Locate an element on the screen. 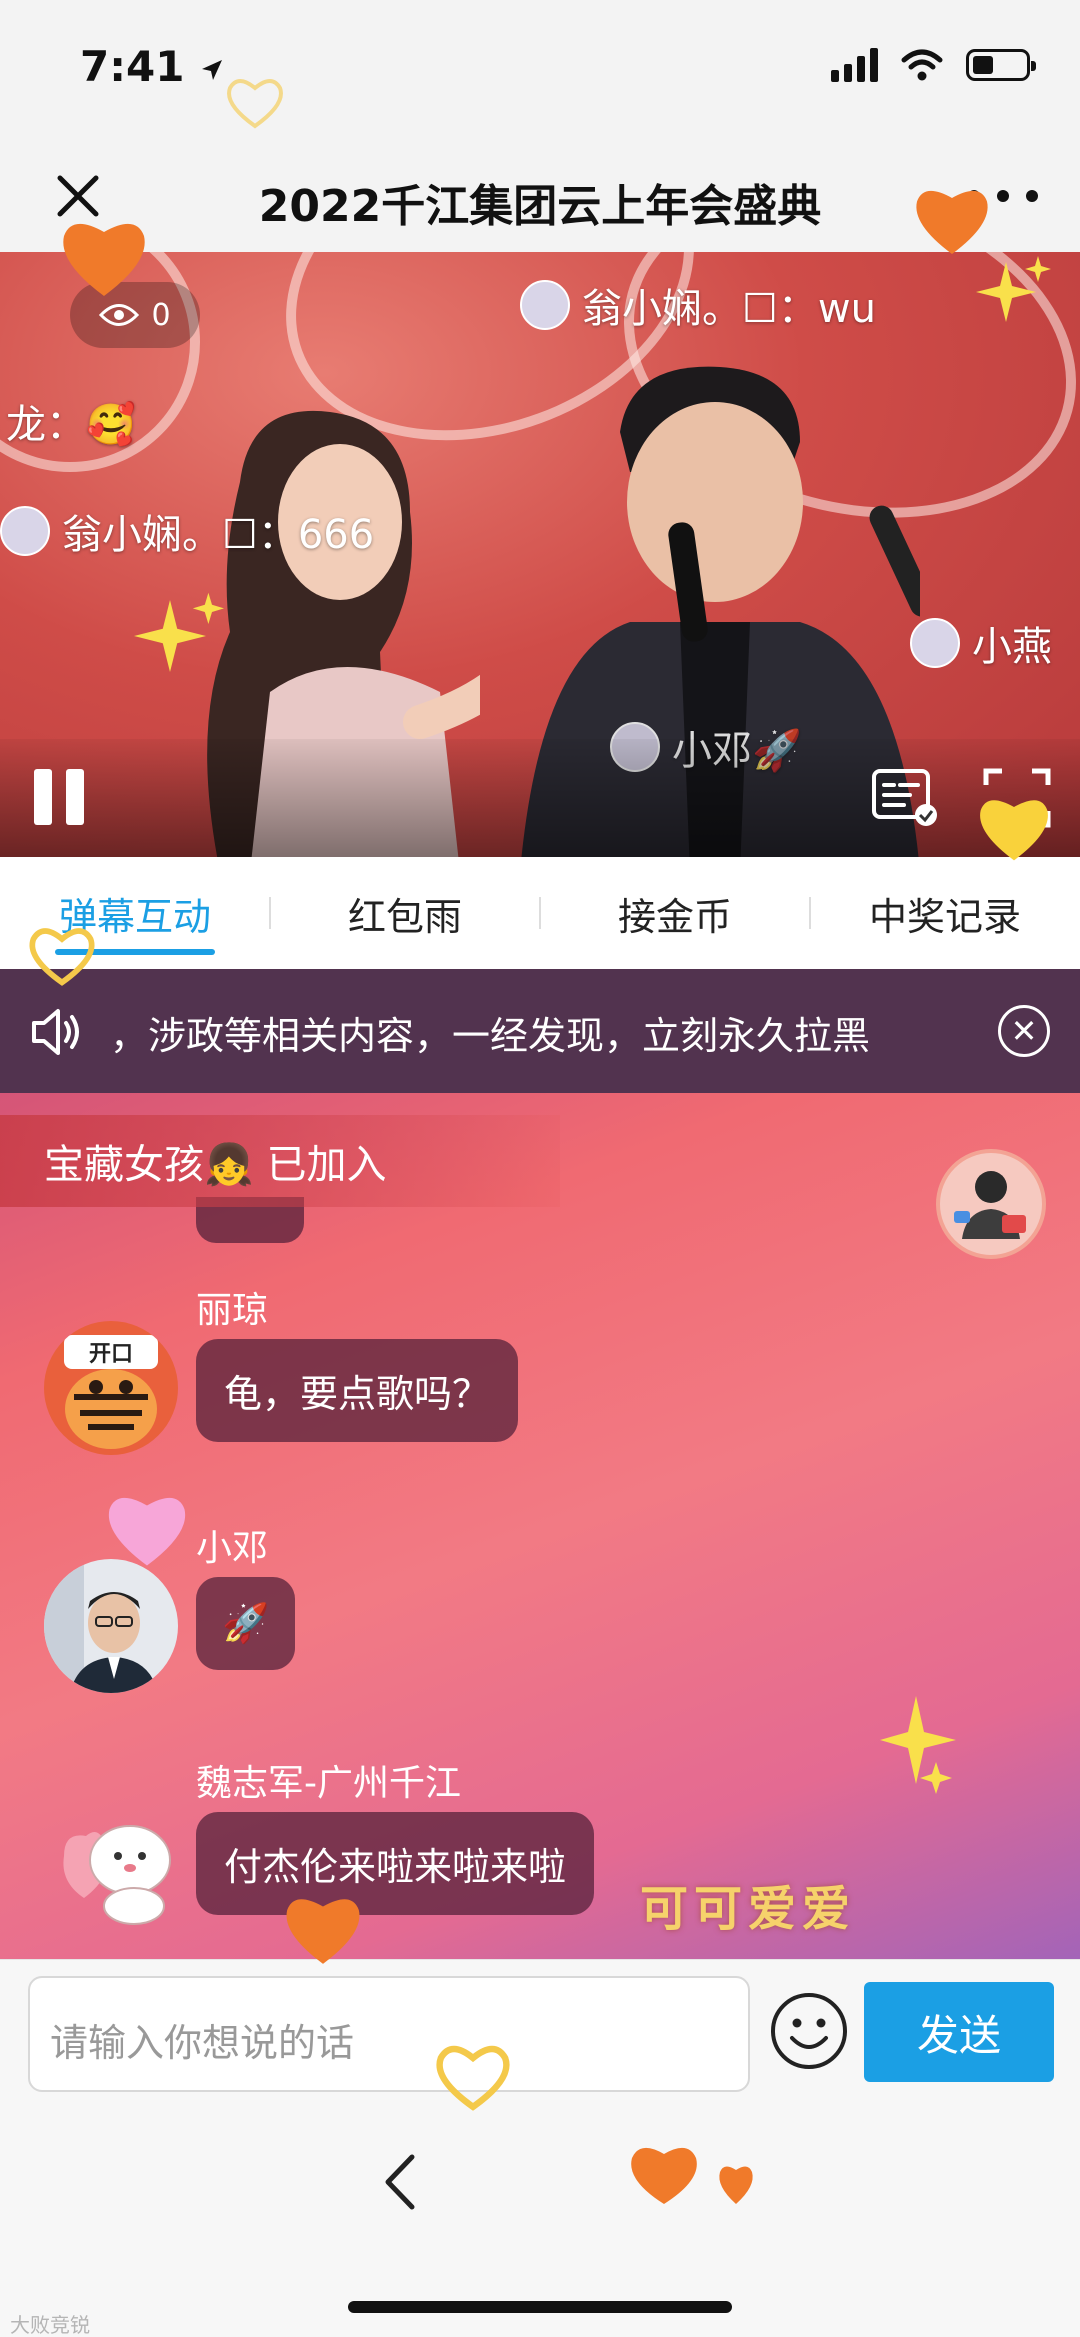 The image size is (1080, 2337). speaker-icon is located at coordinates (55, 1032).